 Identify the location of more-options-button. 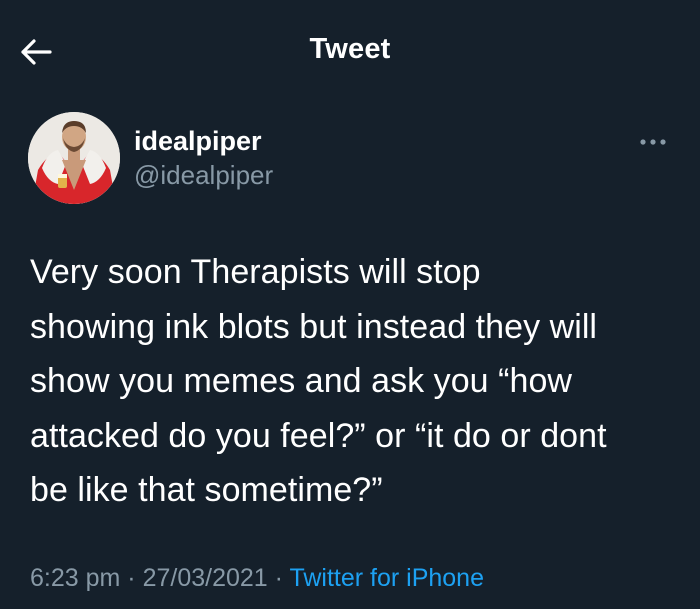
(653, 142).